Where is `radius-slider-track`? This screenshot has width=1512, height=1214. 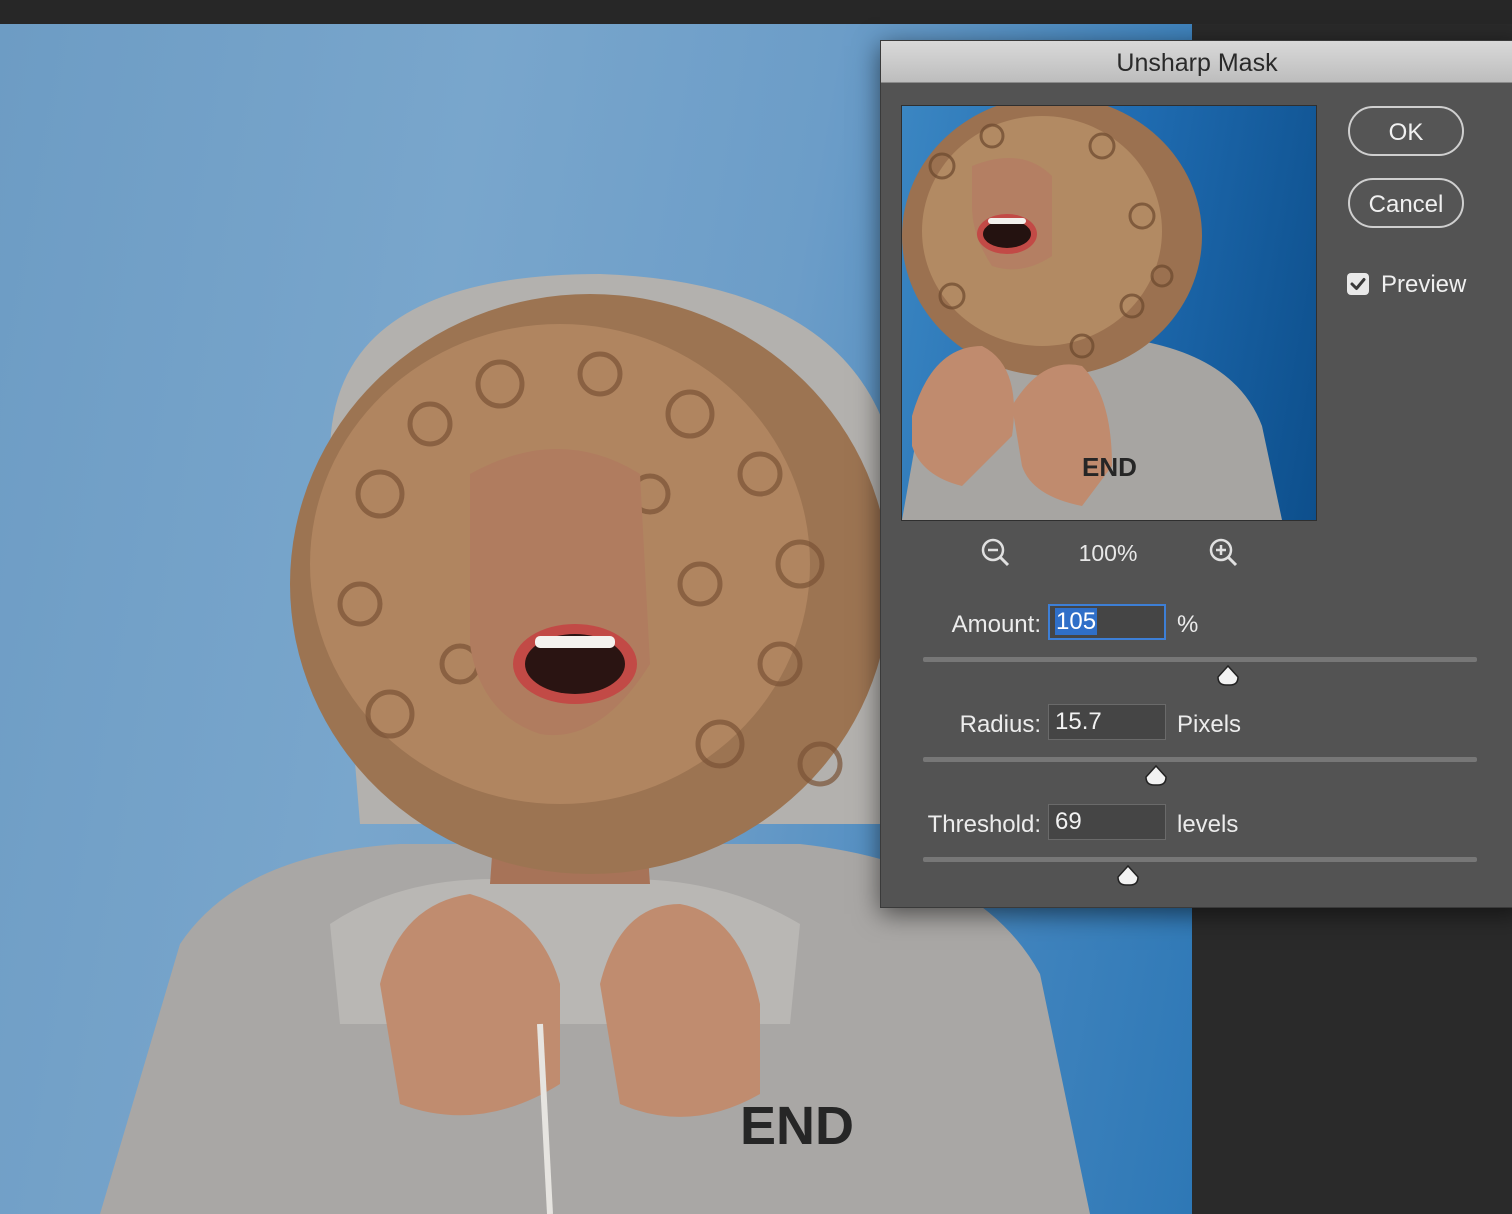
radius-slider-track is located at coordinates (1200, 759).